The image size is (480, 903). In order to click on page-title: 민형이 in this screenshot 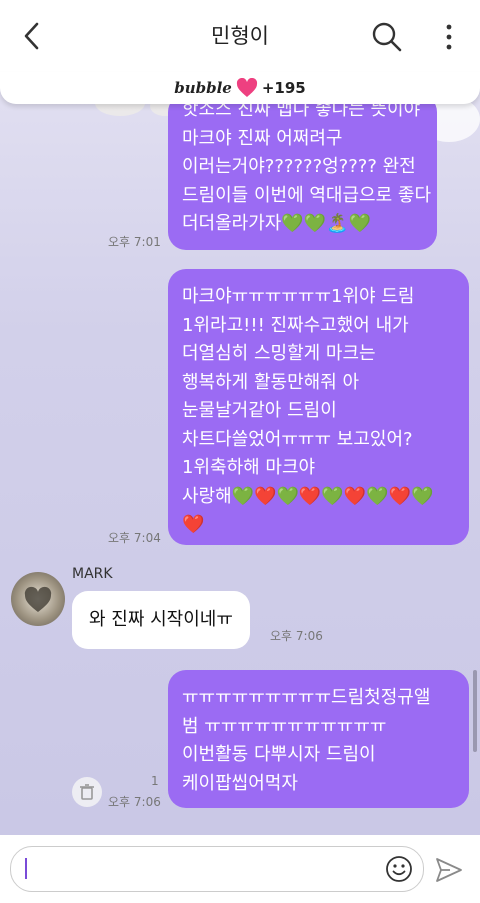, I will do `click(240, 36)`.